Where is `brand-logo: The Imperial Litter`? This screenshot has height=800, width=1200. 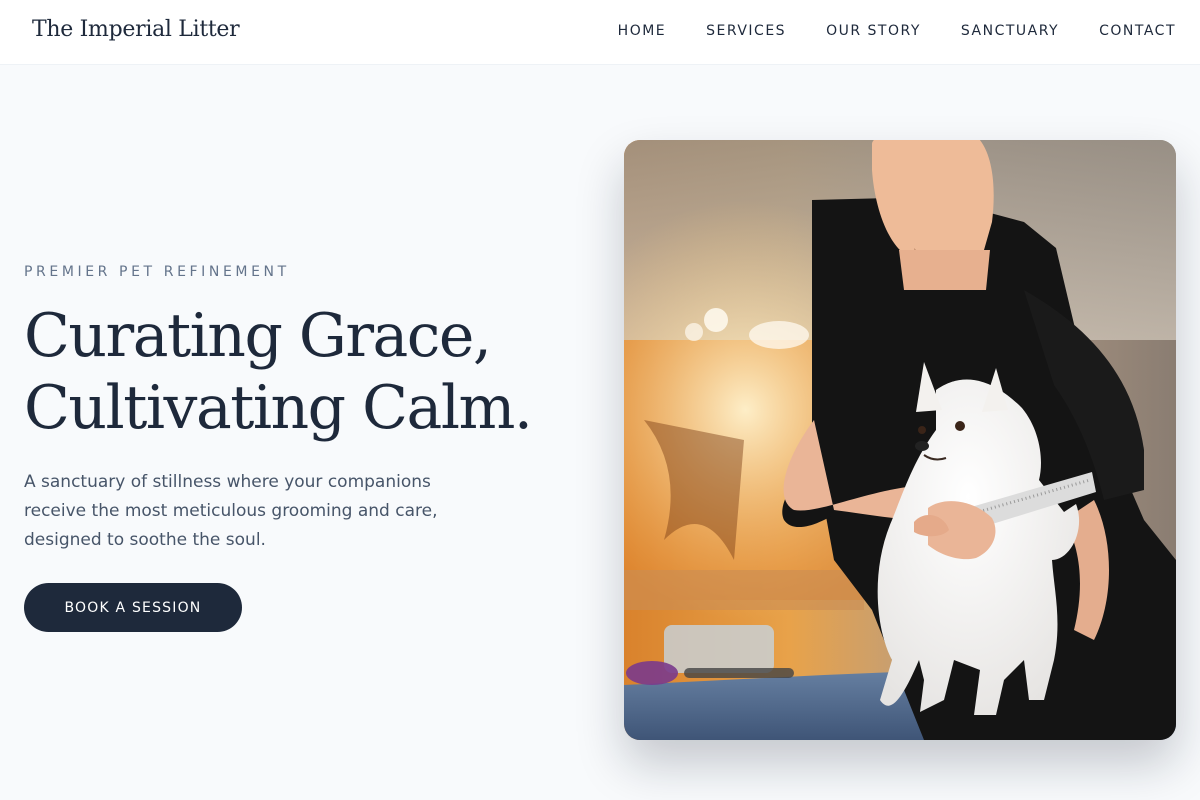
brand-logo: The Imperial Litter is located at coordinates (136, 29).